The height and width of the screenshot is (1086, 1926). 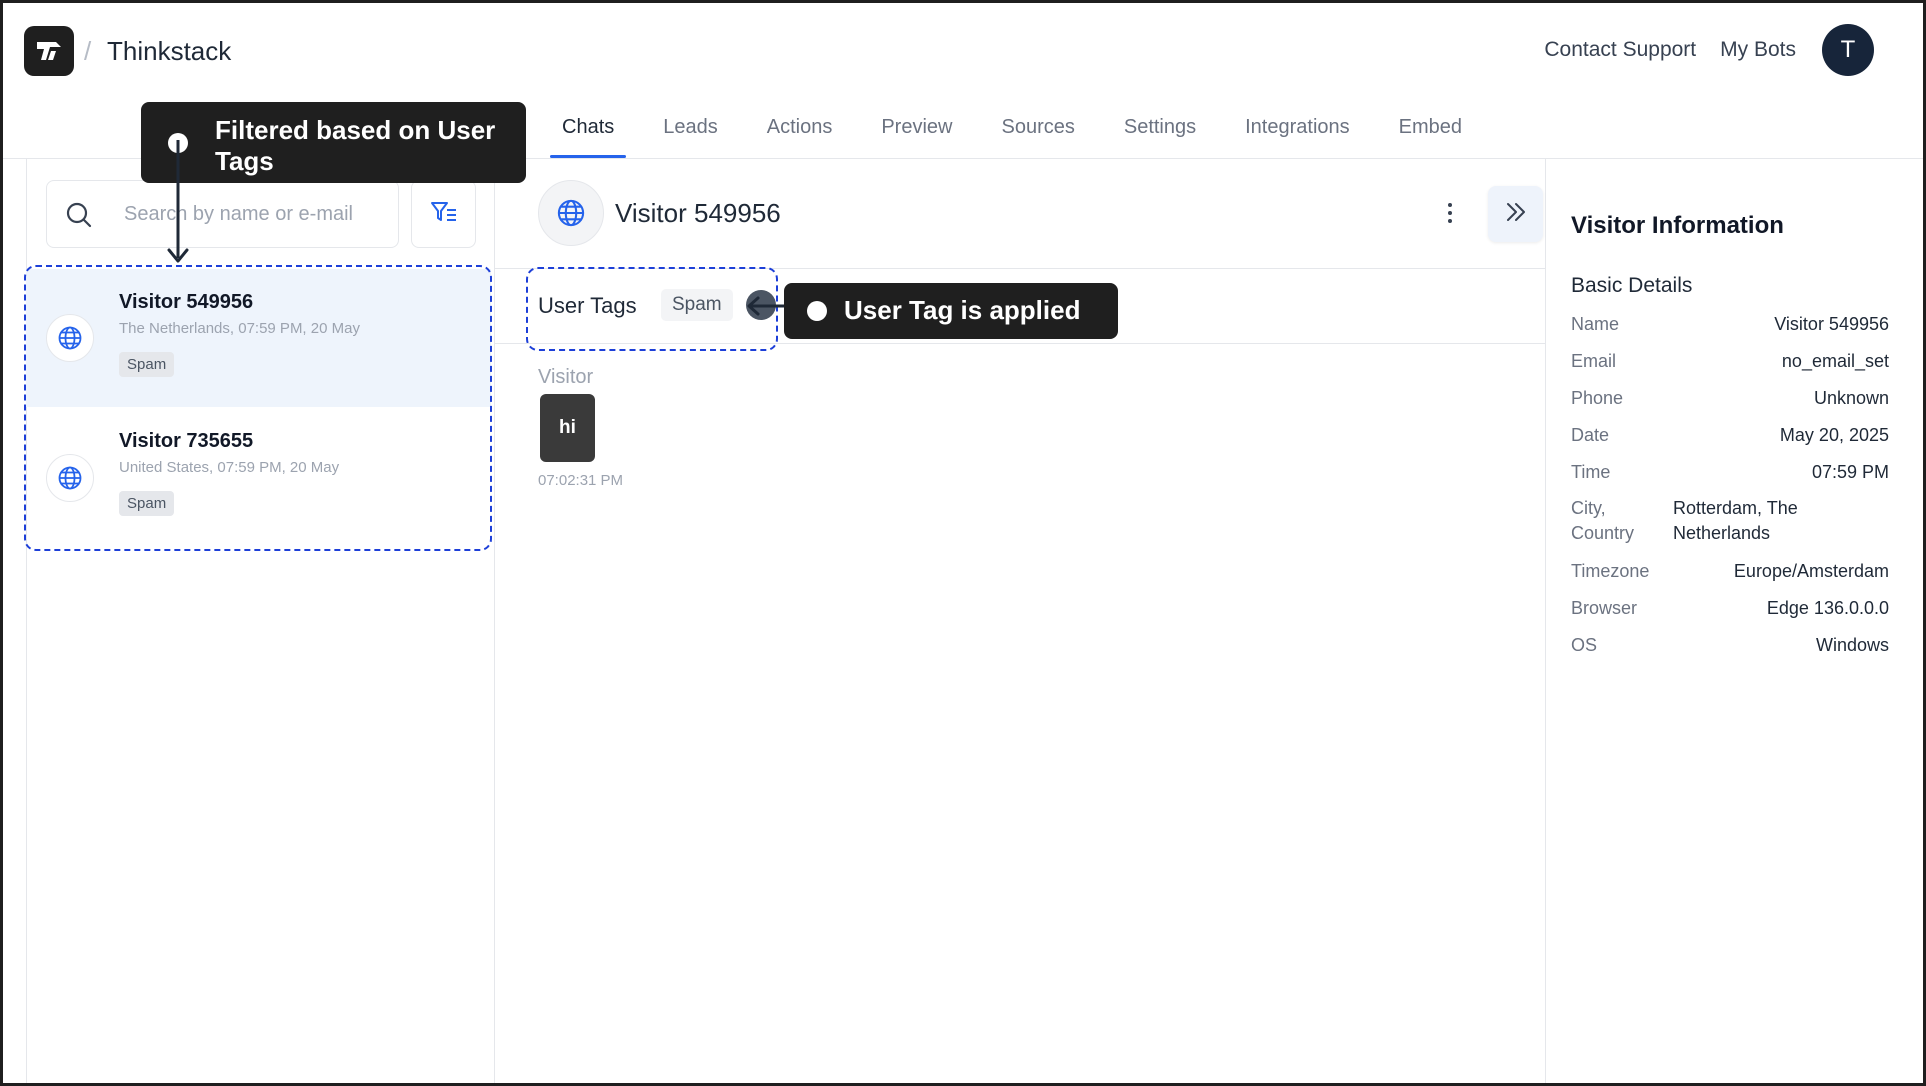 What do you see at coordinates (1848, 50) in the screenshot?
I see `avatar: T` at bounding box center [1848, 50].